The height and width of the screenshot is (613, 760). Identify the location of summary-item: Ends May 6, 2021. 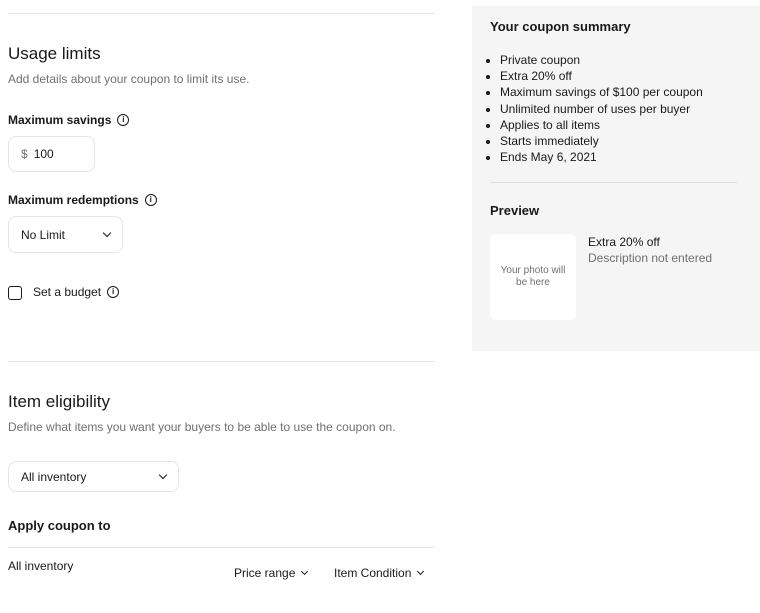
(601, 157).